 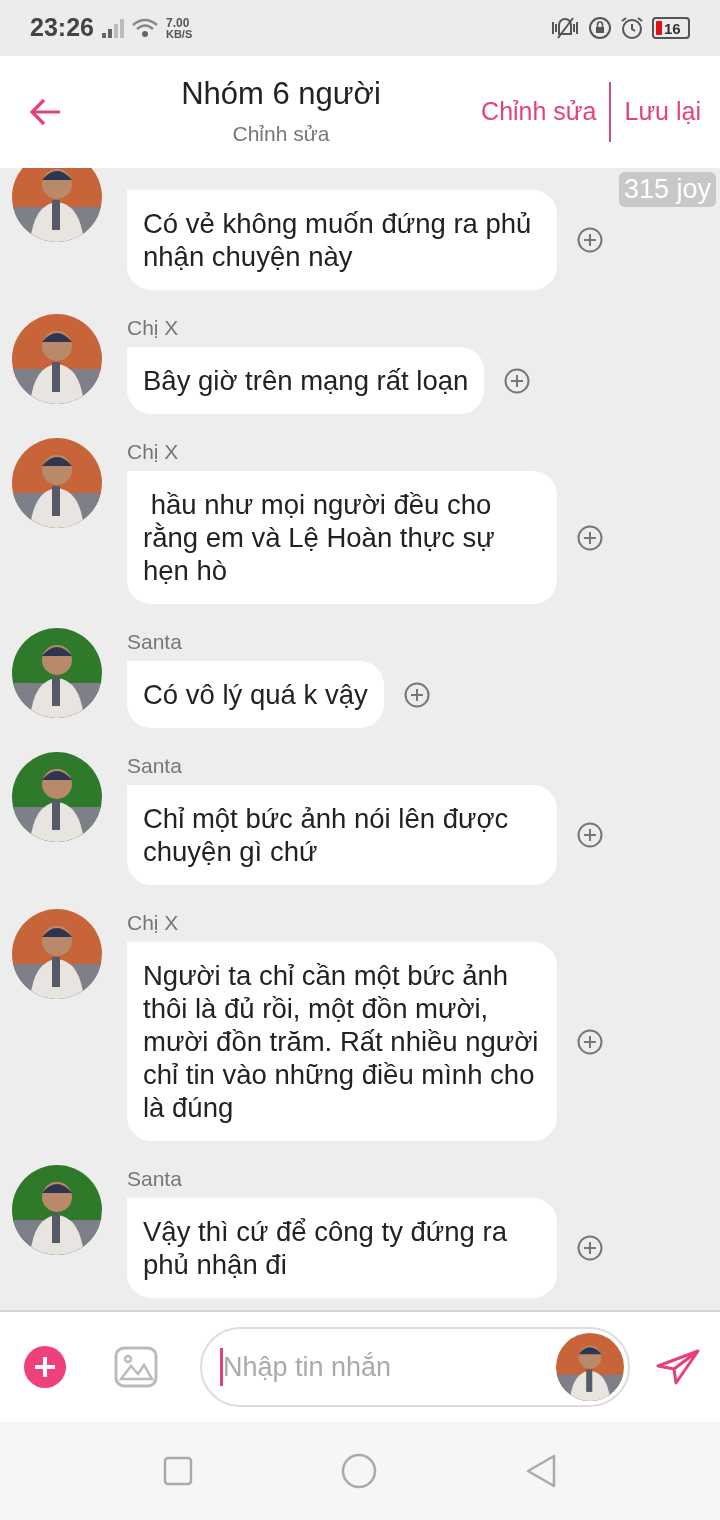 What do you see at coordinates (359, 1471) in the screenshot?
I see `home-icon` at bounding box center [359, 1471].